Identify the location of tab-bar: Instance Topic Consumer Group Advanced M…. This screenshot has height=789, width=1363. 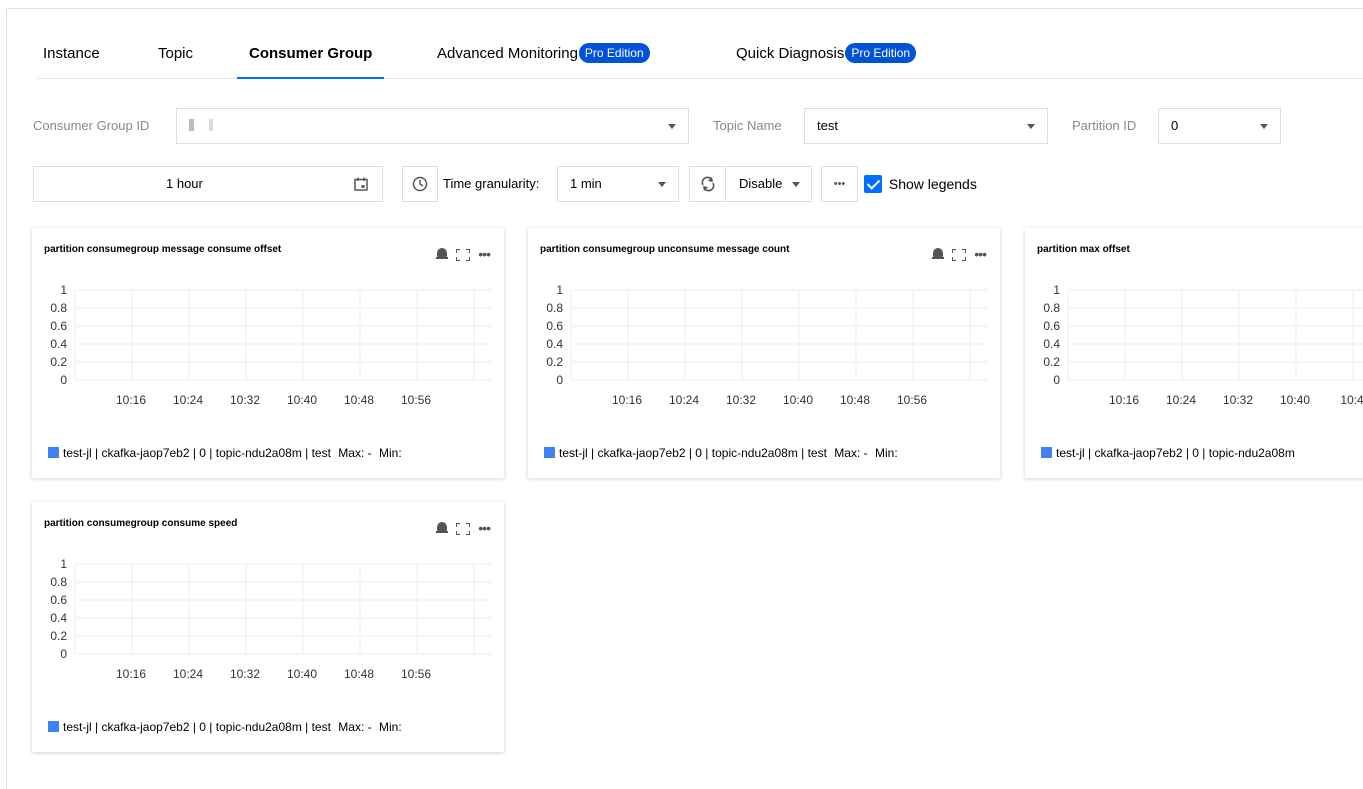
(700, 59).